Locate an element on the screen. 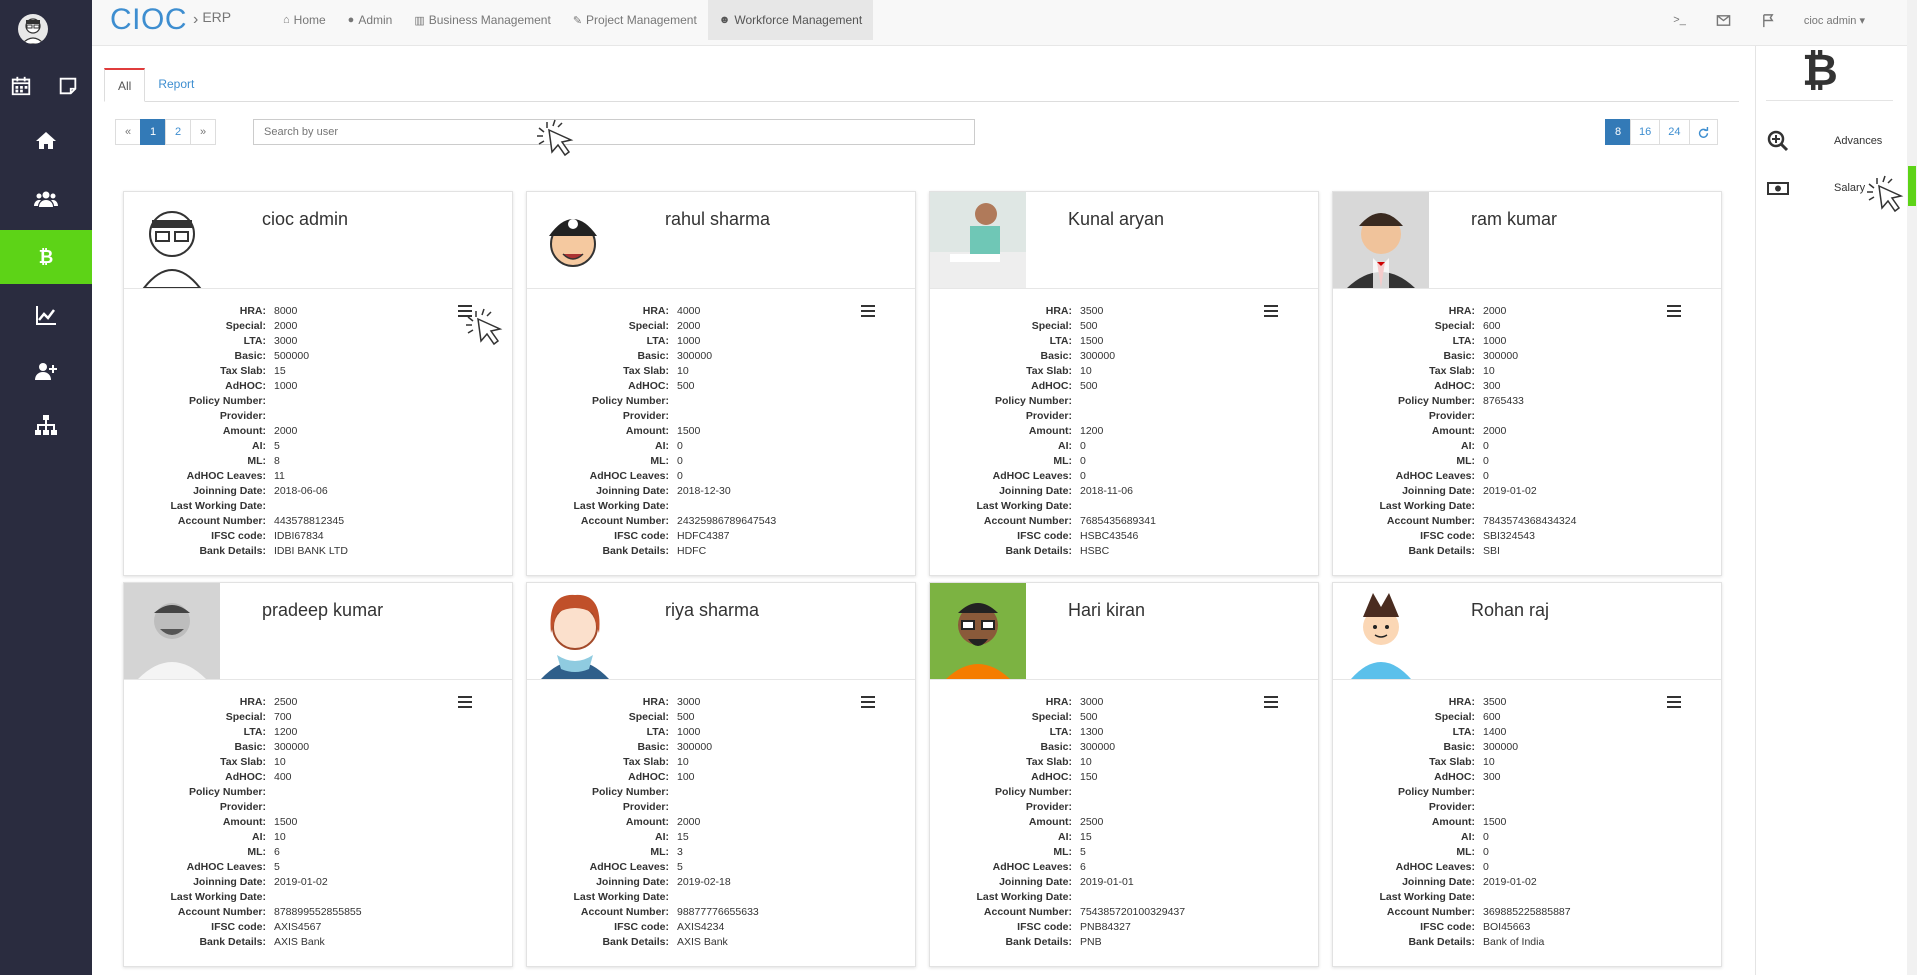 This screenshot has height=975, width=1917. employee-photo is located at coordinates (575, 631).